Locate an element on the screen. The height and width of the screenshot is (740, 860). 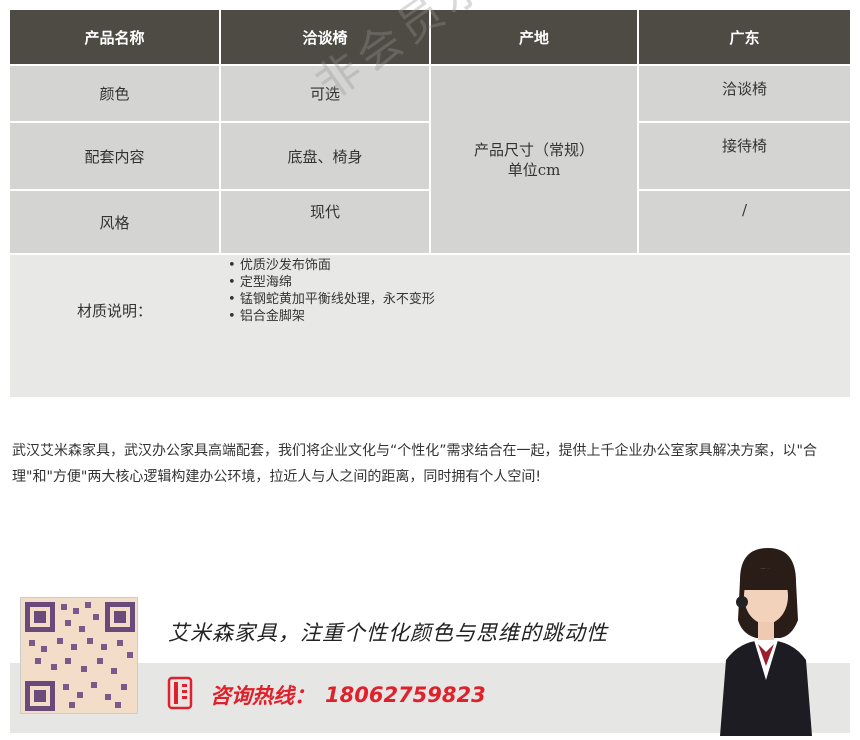
material-item: 铝合金脚架 is located at coordinates (331, 316).